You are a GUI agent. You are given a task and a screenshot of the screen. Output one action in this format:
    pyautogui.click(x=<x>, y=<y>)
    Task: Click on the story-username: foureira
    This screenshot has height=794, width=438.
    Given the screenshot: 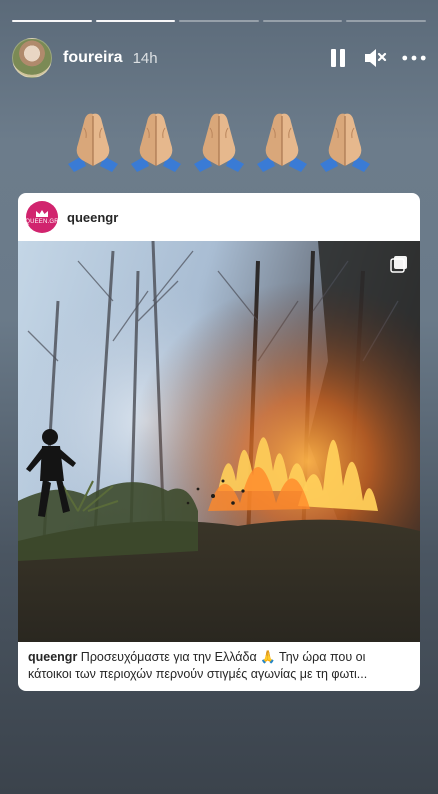 What is the action you would take?
    pyautogui.click(x=93, y=58)
    